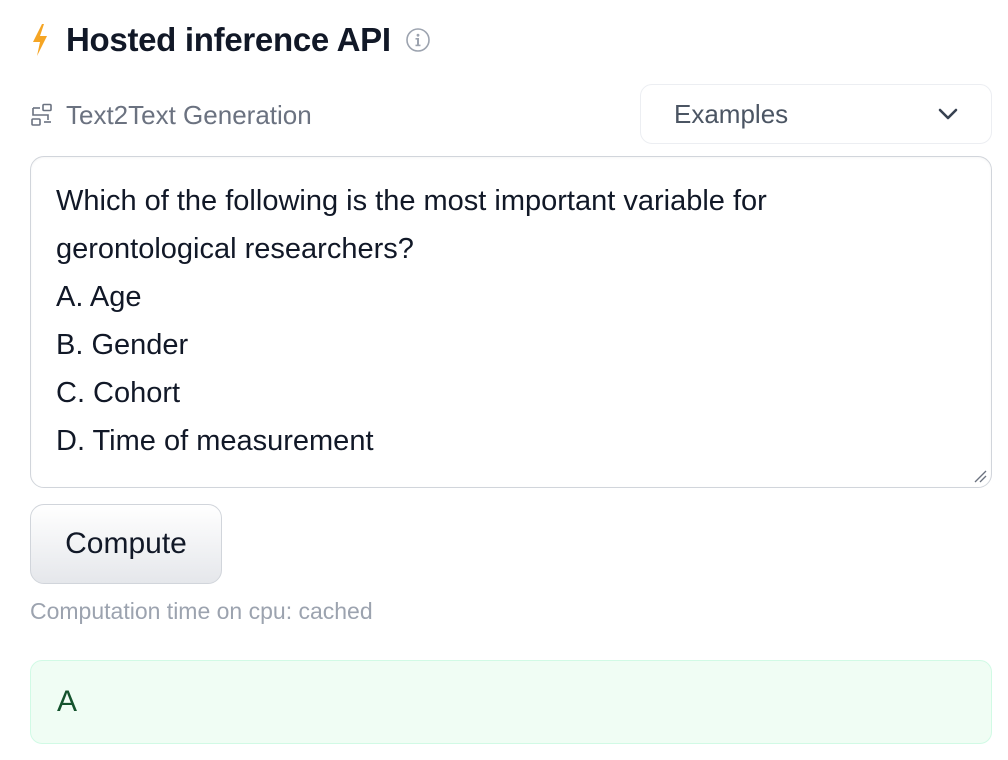 This screenshot has width=1008, height=760. I want to click on task-type: Text2Text Generation, so click(171, 115).